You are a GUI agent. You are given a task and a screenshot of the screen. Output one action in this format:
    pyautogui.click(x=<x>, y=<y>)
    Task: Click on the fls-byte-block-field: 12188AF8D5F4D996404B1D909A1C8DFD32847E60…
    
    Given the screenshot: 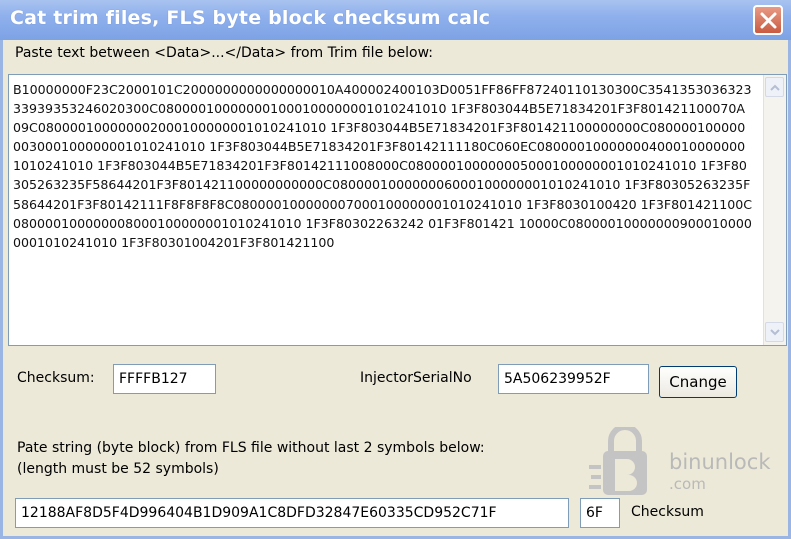 What is the action you would take?
    pyautogui.click(x=292, y=513)
    